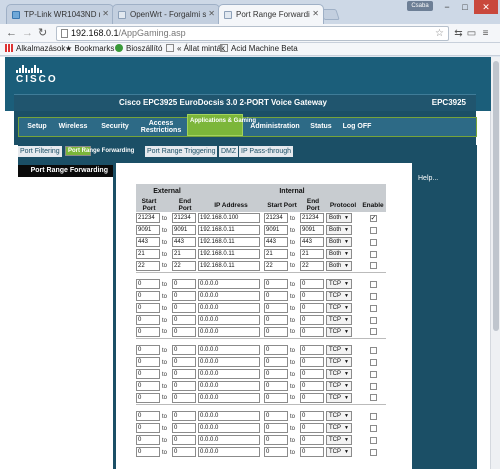  What do you see at coordinates (266, 151) in the screenshot?
I see `subnav-ip-pass-through: IP Pass-through` at bounding box center [266, 151].